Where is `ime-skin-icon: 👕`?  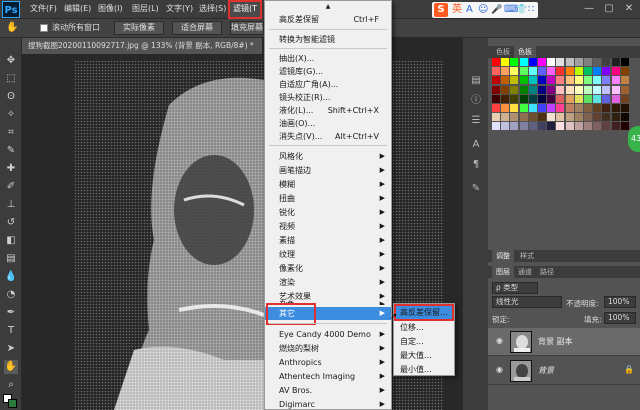 ime-skin-icon: 👕 is located at coordinates (521, 10).